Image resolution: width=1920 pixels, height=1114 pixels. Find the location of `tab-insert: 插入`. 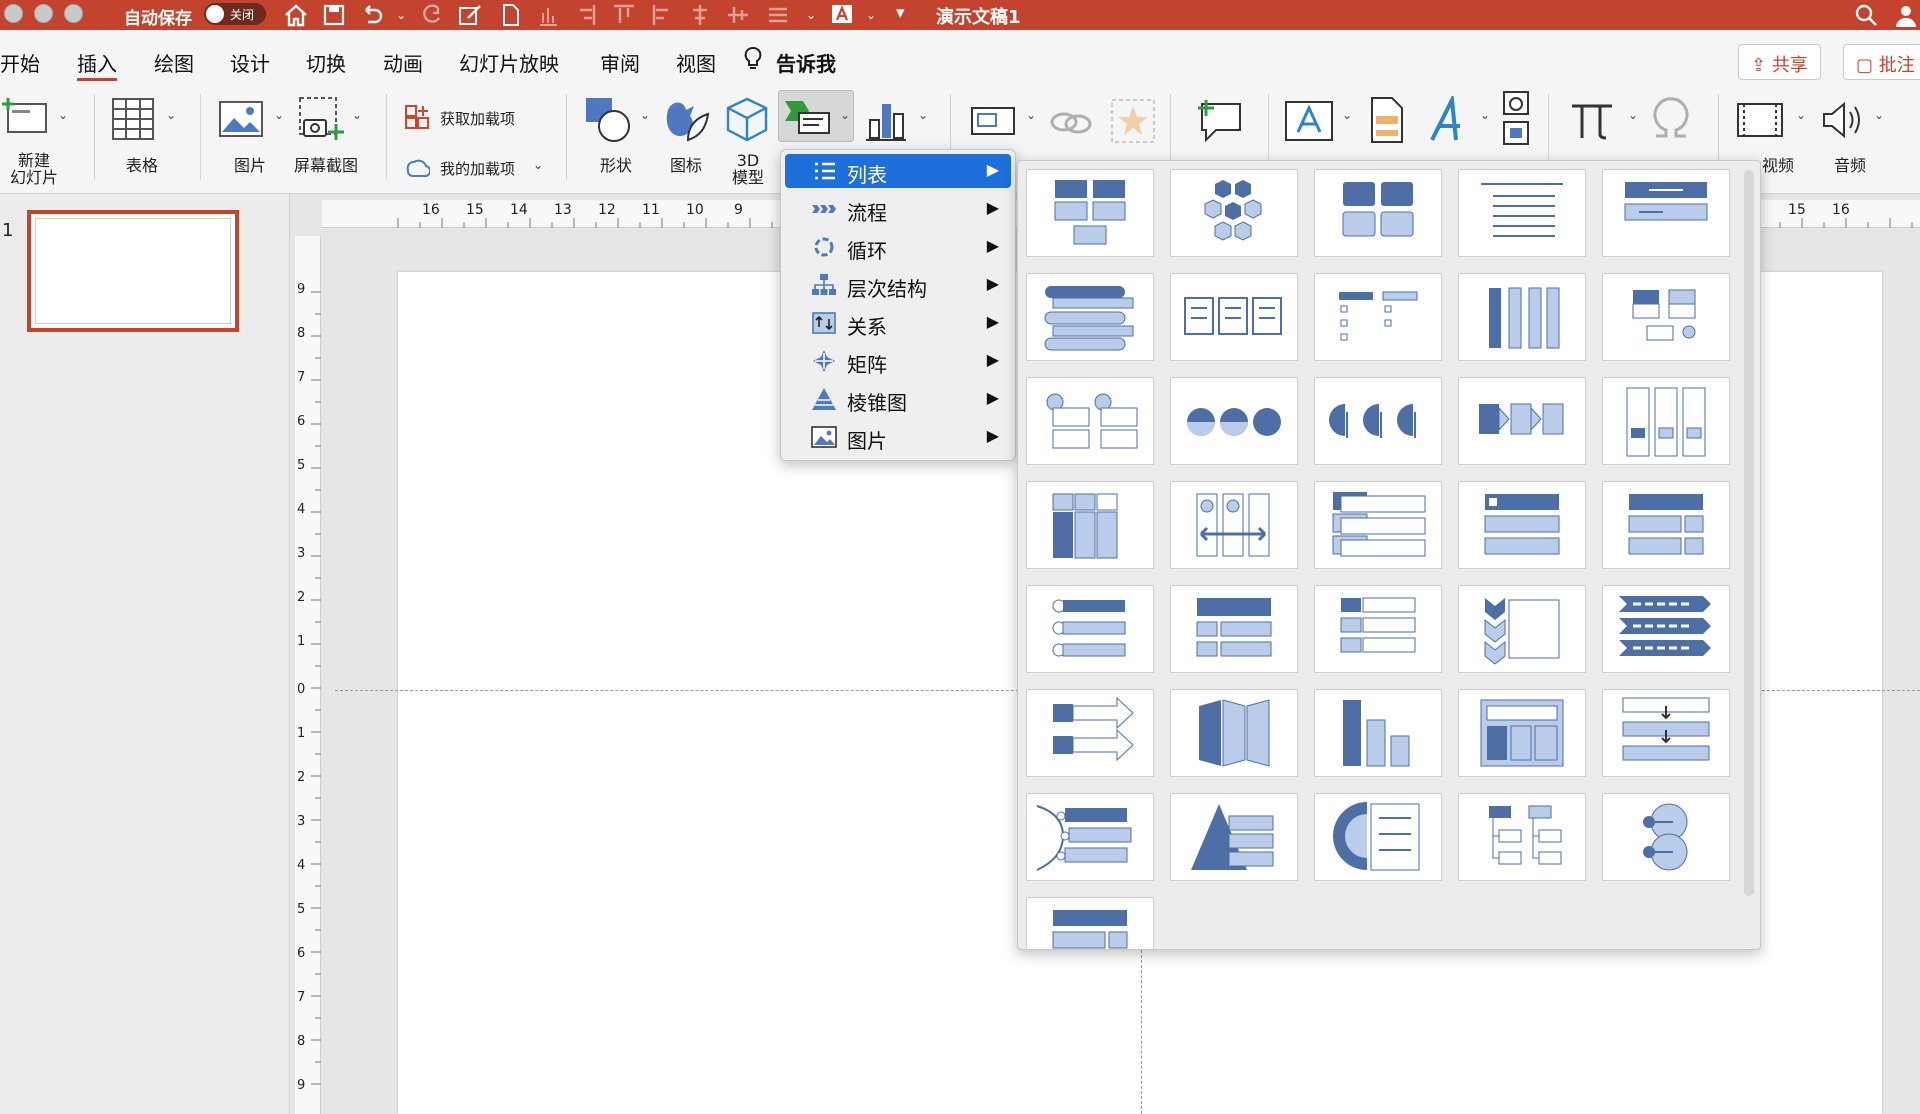

tab-insert: 插入 is located at coordinates (97, 62).